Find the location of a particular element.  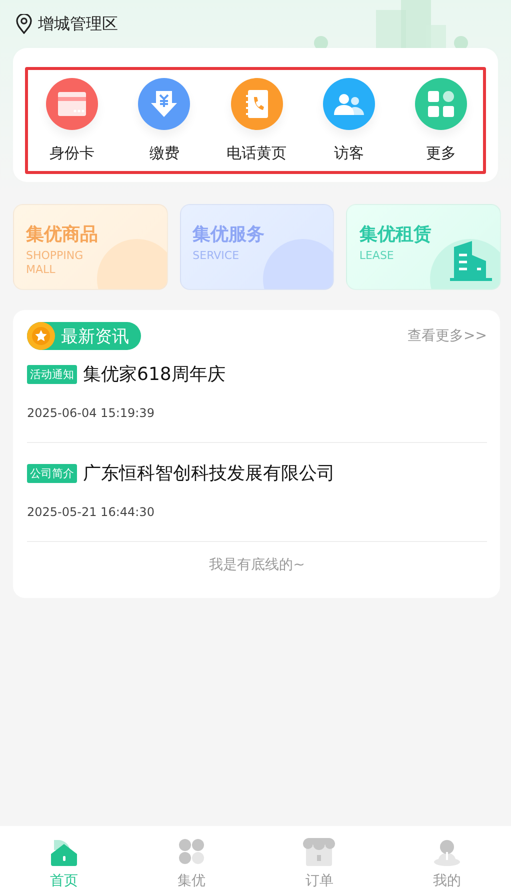

news-title: 集优家618周年庆 is located at coordinates (154, 374).